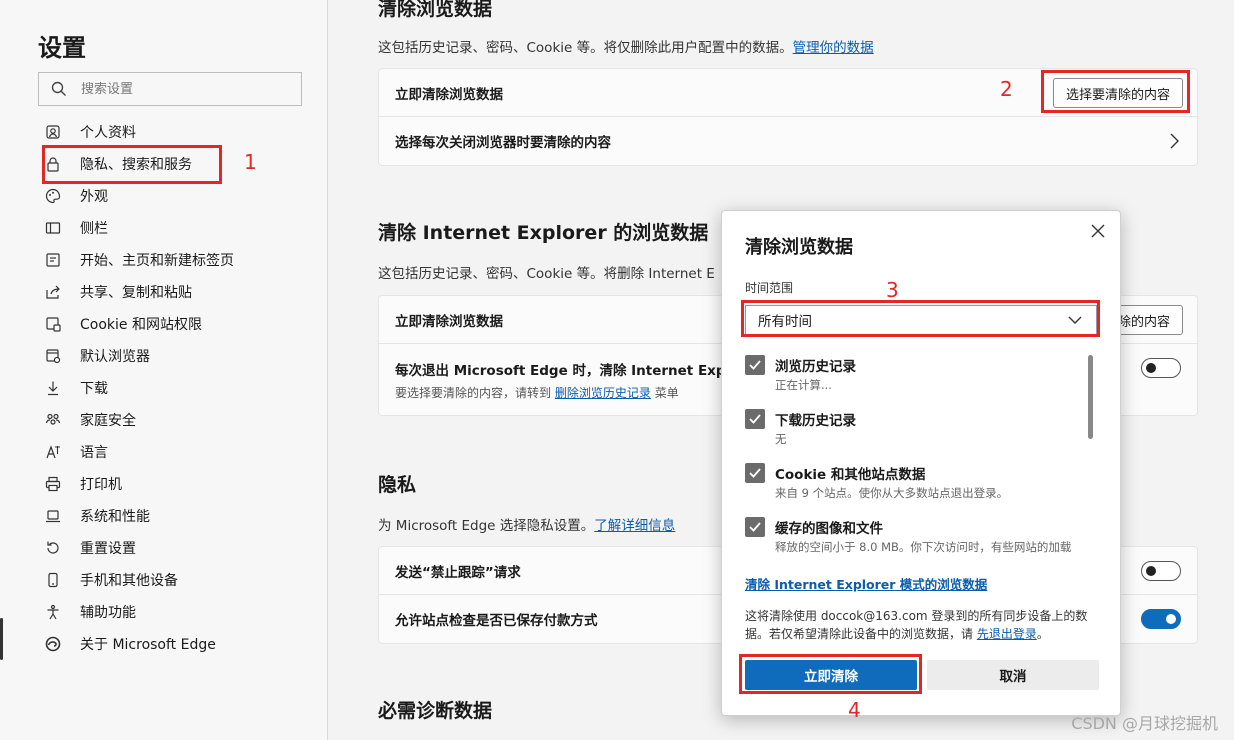 This screenshot has width=1234, height=740. What do you see at coordinates (854, 710) in the screenshot?
I see `annotation-number-4: 4` at bounding box center [854, 710].